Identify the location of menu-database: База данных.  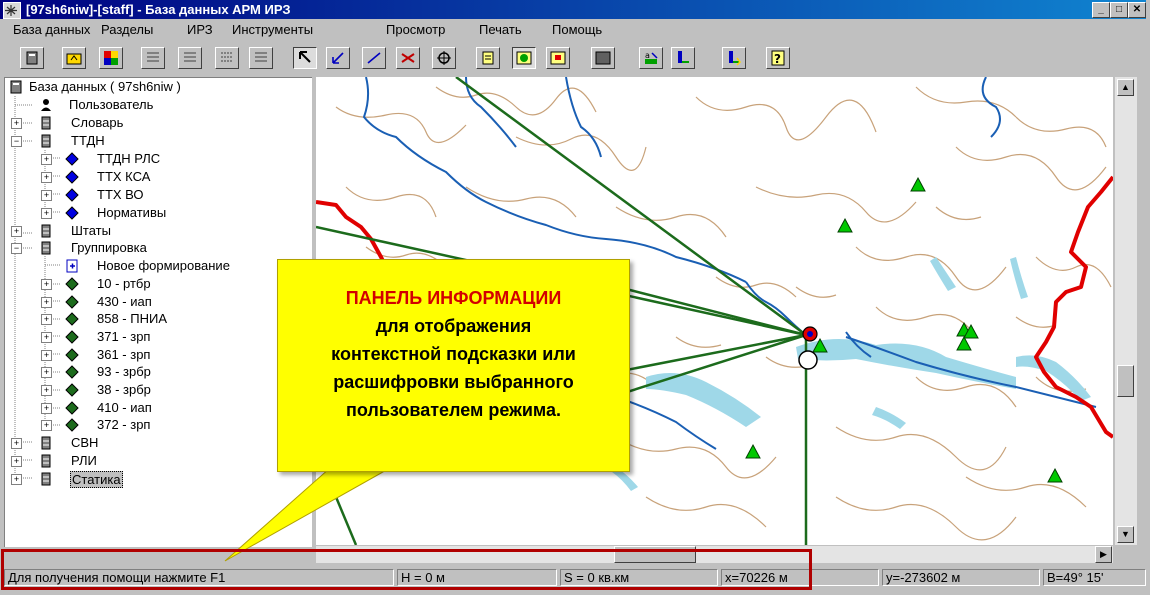
(51, 29).